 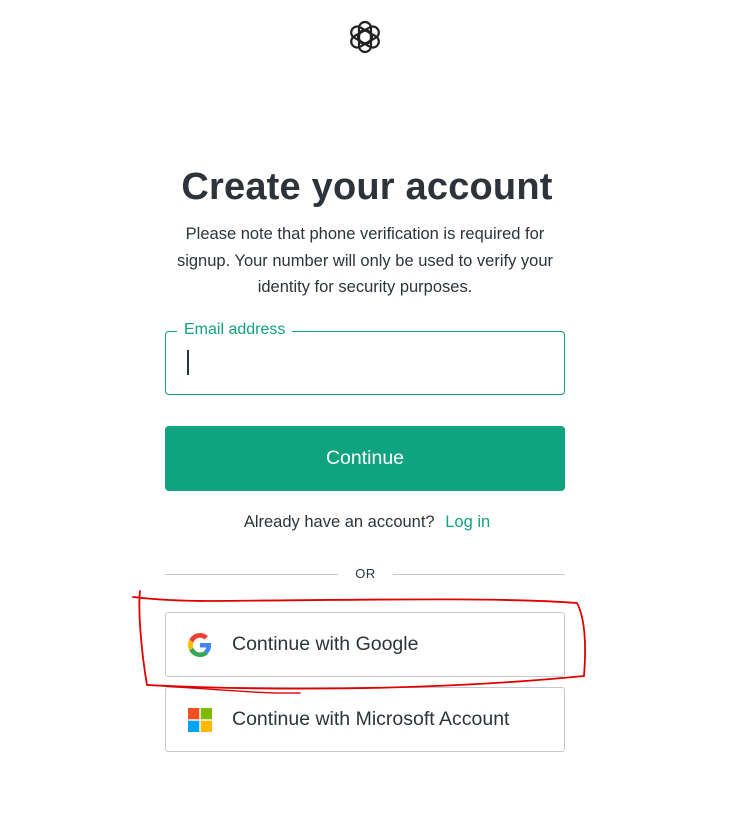 I want to click on continue-button: Continue, so click(x=365, y=458).